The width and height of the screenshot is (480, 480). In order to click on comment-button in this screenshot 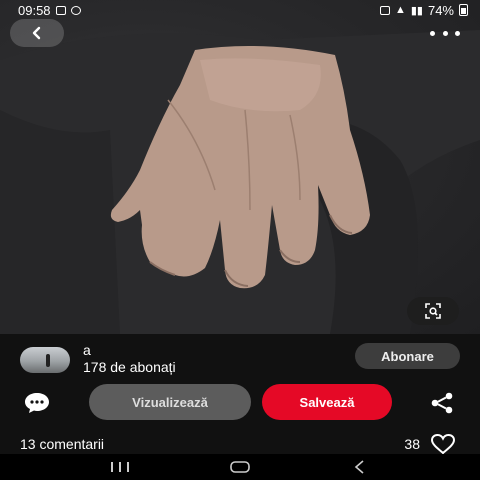, I will do `click(37, 405)`.